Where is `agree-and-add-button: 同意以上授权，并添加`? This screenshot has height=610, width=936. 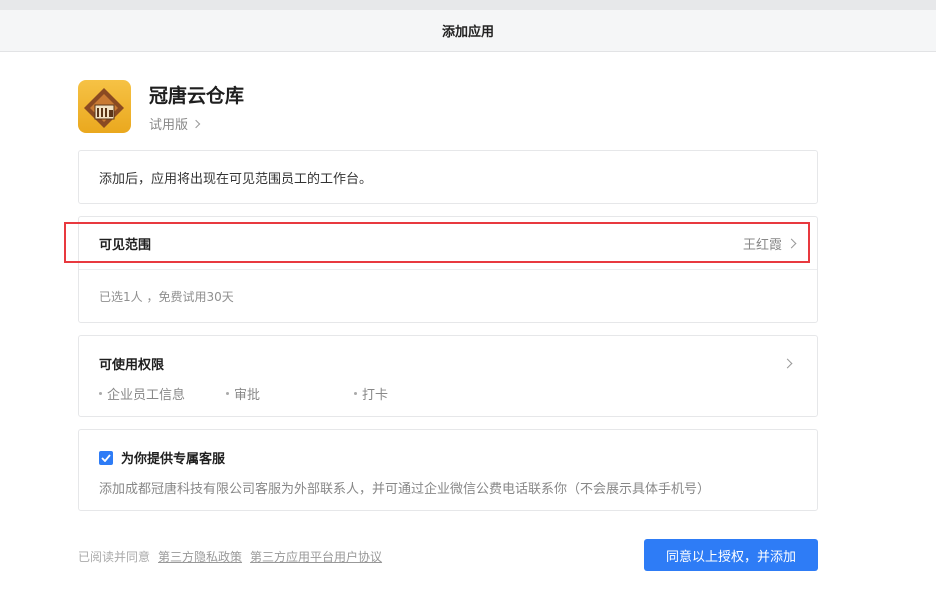
agree-and-add-button: 同意以上授权，并添加 is located at coordinates (731, 555).